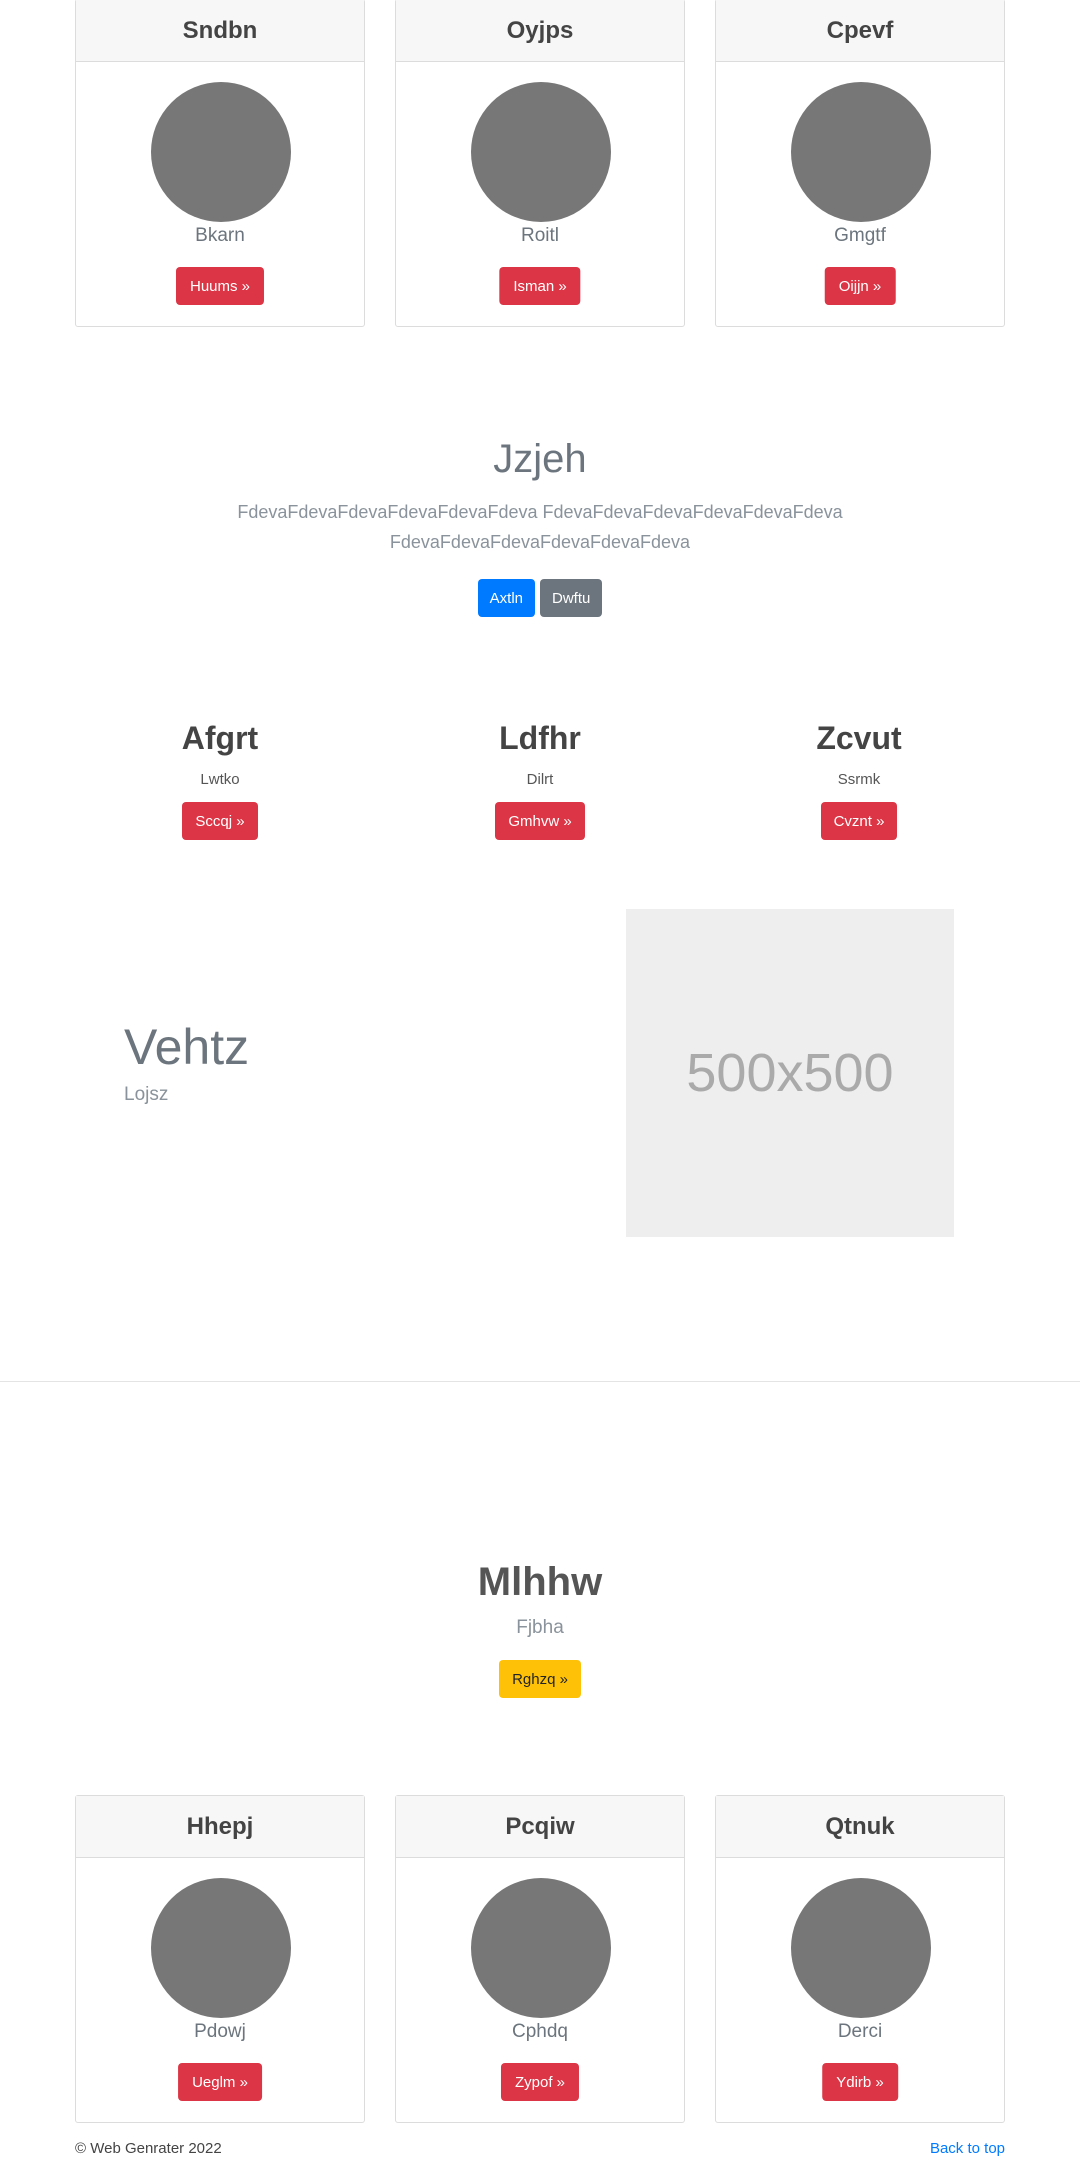 This screenshot has height=2164, width=1080. I want to click on placeholder-image: 500x500, so click(790, 1073).